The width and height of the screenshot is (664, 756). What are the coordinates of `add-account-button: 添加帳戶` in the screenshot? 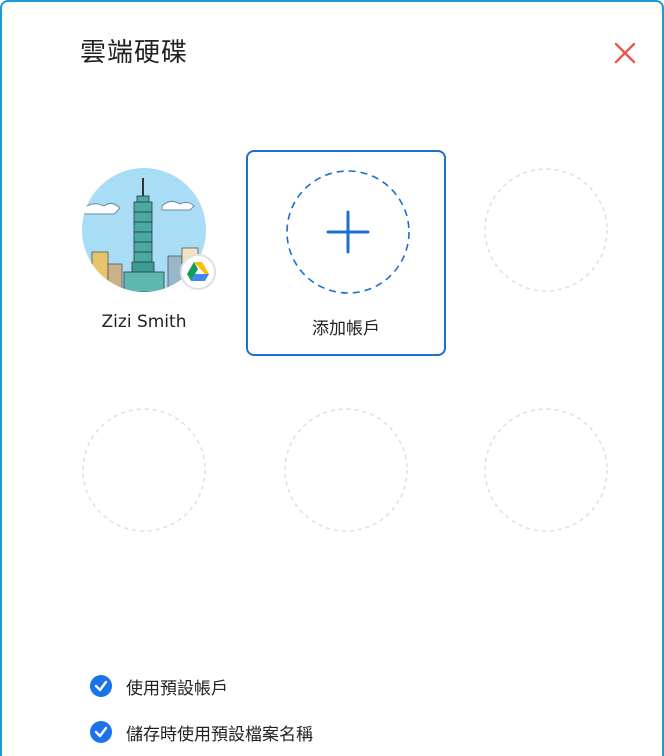 It's located at (346, 253).